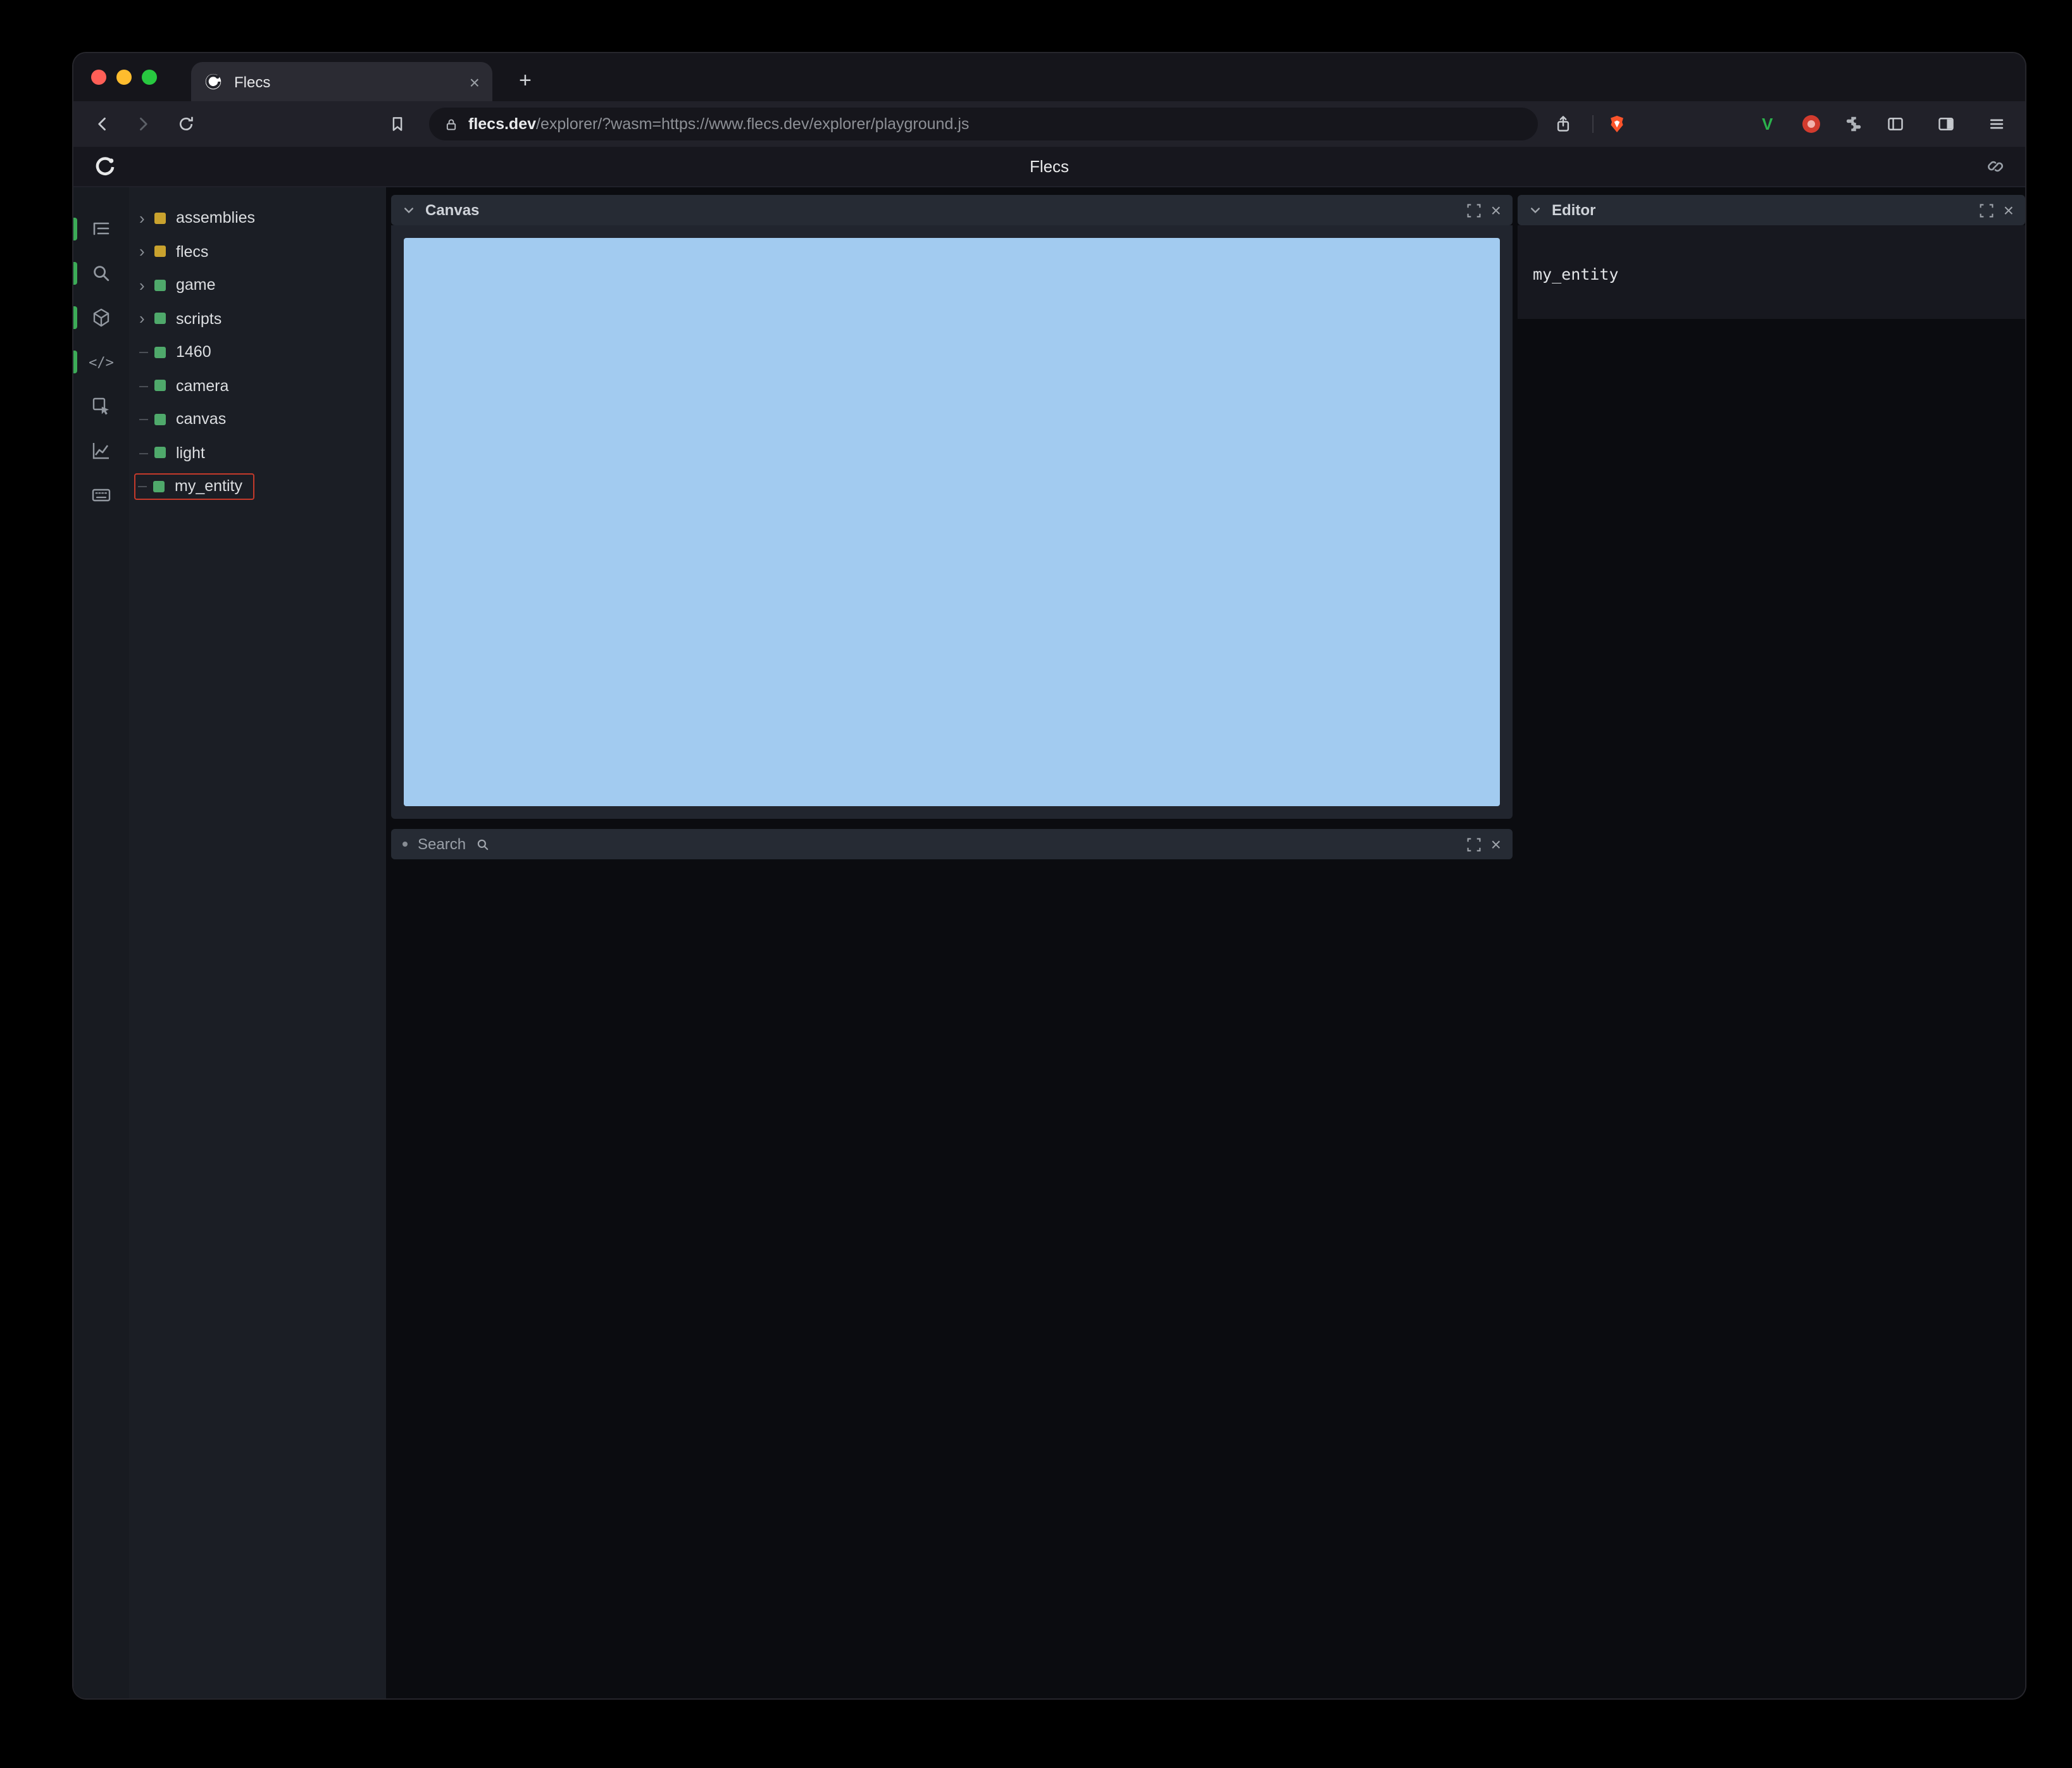 The image size is (2072, 1768). I want to click on minimize-window-button, so click(124, 77).